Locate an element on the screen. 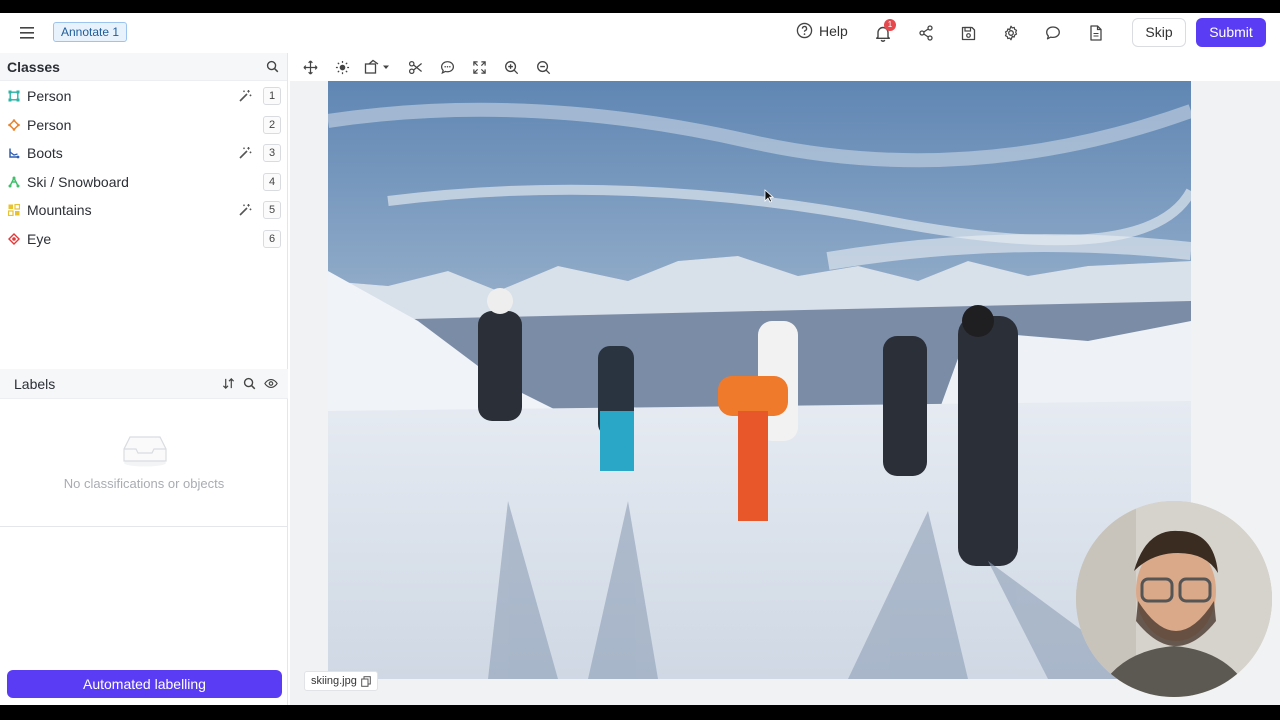  copy-icon is located at coordinates (366, 681).